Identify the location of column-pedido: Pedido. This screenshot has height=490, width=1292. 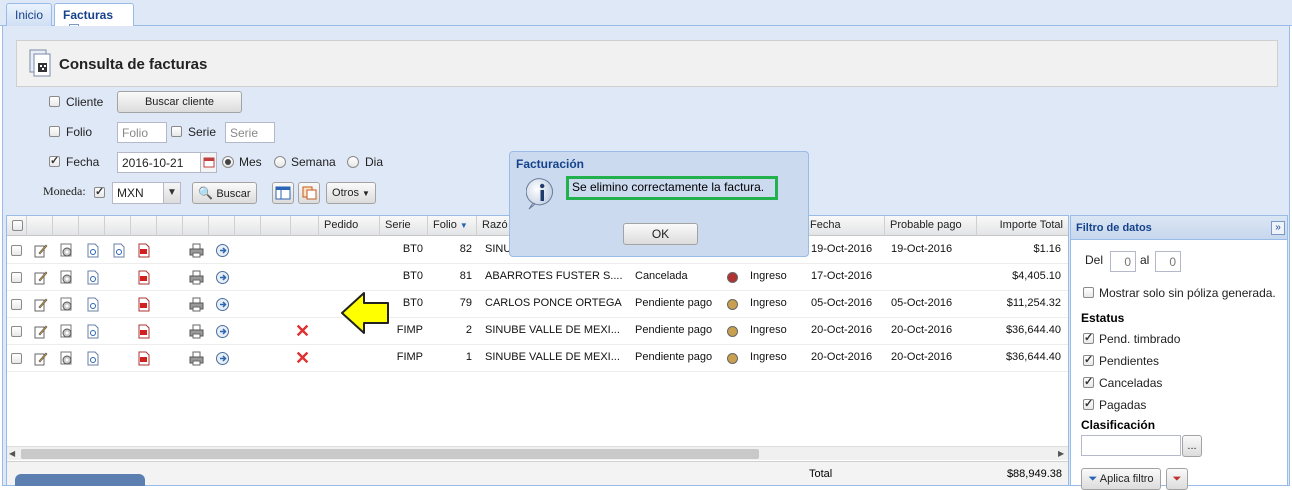
(349, 226).